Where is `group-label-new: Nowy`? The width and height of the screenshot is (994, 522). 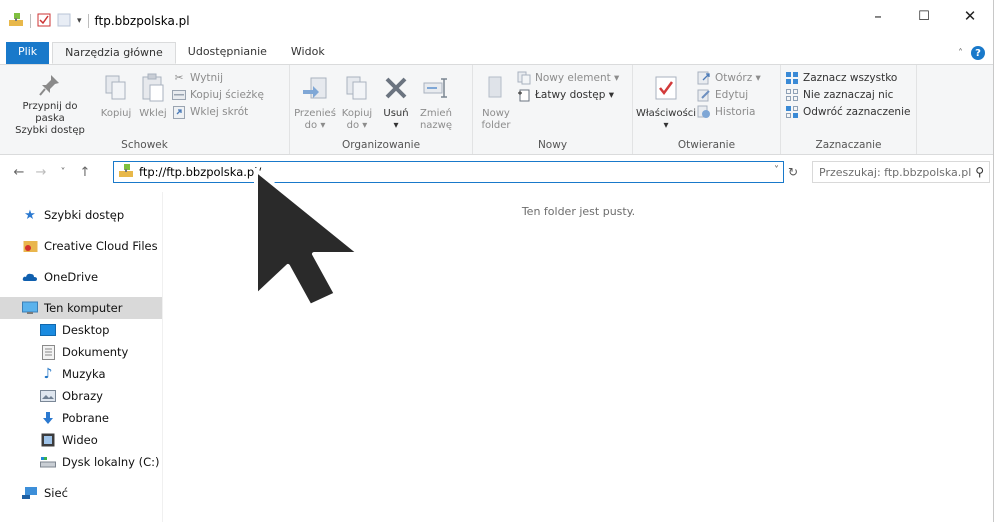
group-label-new: Nowy is located at coordinates (552, 145).